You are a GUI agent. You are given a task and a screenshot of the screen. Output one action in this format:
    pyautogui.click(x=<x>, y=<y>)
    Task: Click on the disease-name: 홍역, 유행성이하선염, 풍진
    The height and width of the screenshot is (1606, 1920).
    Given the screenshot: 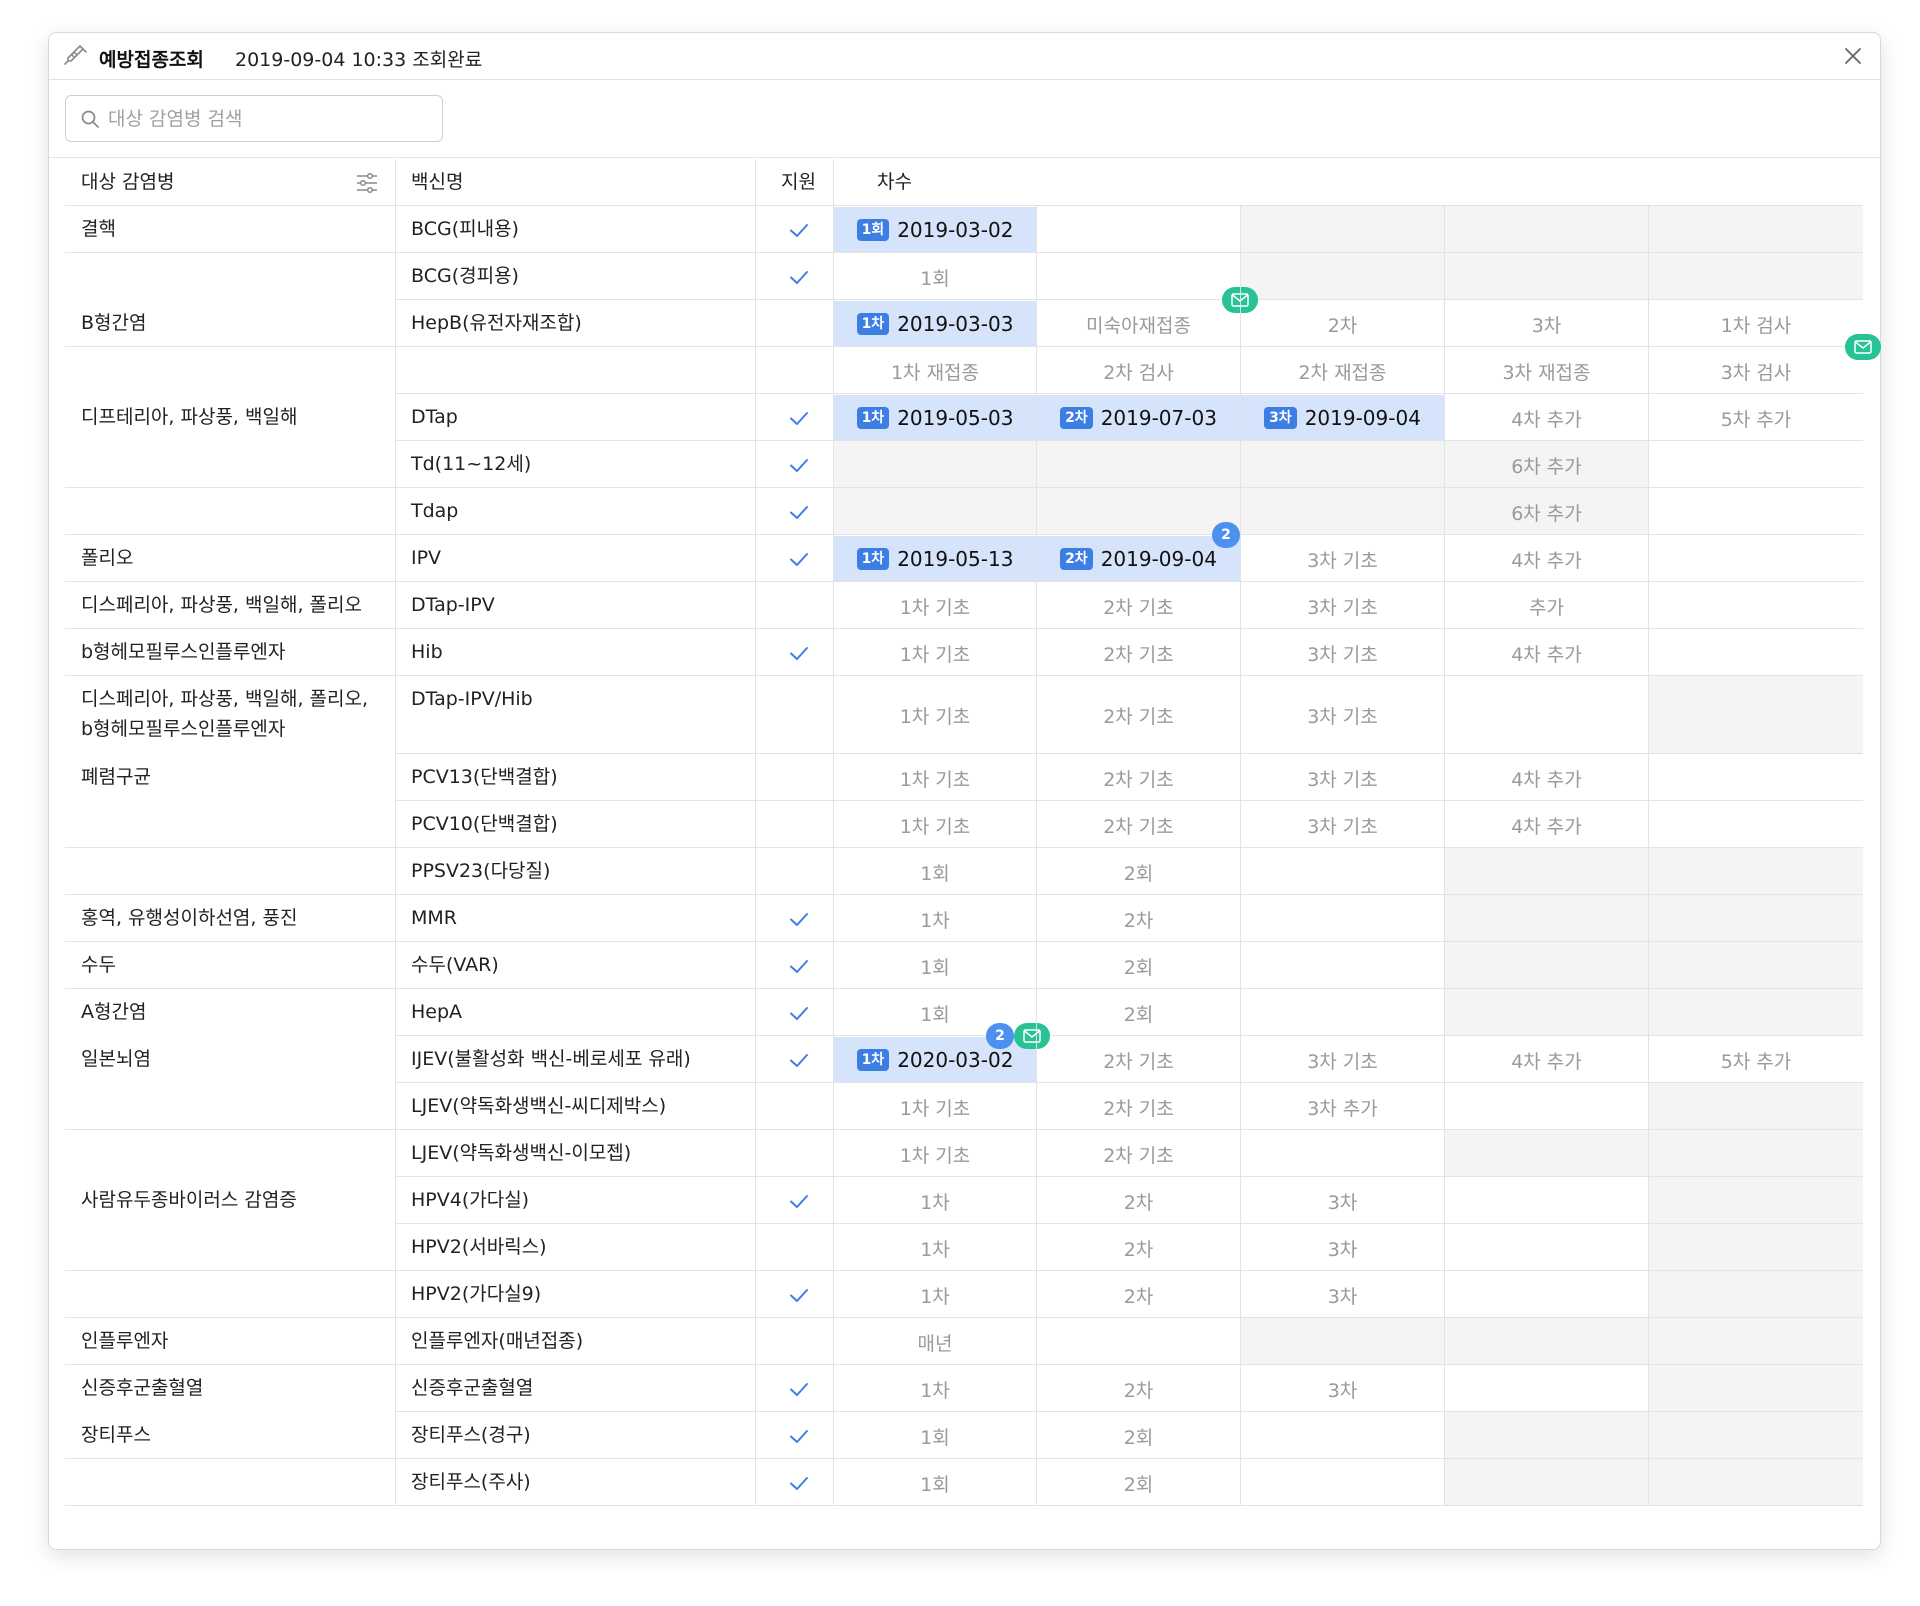 What is the action you would take?
    pyautogui.click(x=189, y=918)
    